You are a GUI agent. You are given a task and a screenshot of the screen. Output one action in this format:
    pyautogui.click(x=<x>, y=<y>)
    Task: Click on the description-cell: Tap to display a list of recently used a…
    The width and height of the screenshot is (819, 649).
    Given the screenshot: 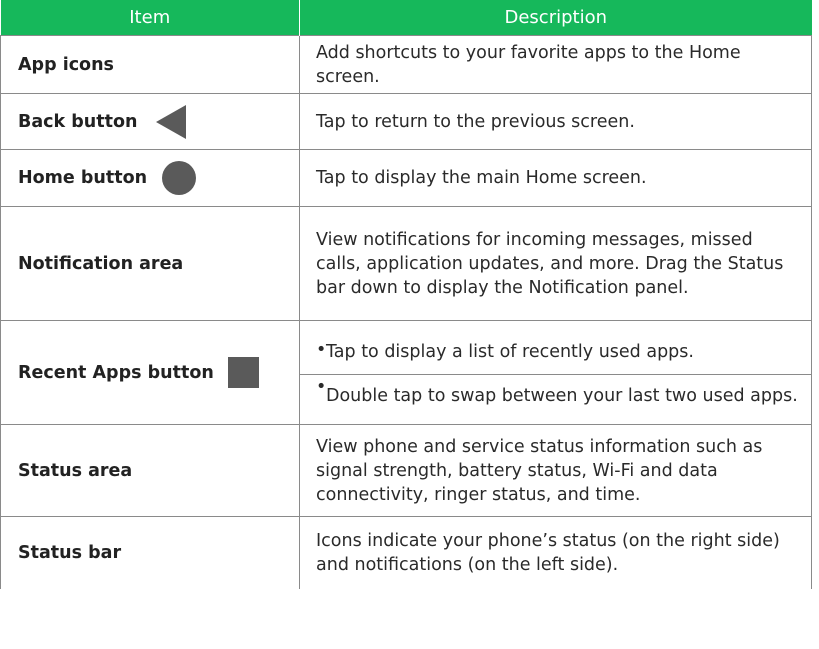 What is the action you would take?
    pyautogui.click(x=555, y=372)
    